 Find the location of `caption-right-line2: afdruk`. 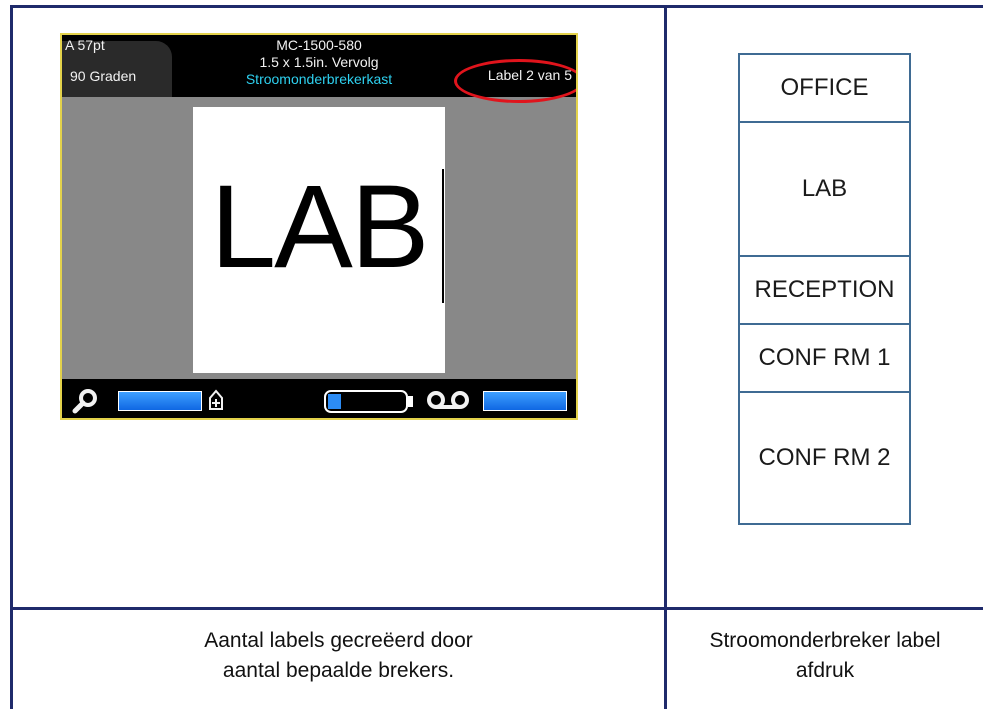

caption-right-line2: afdruk is located at coordinates (825, 670).